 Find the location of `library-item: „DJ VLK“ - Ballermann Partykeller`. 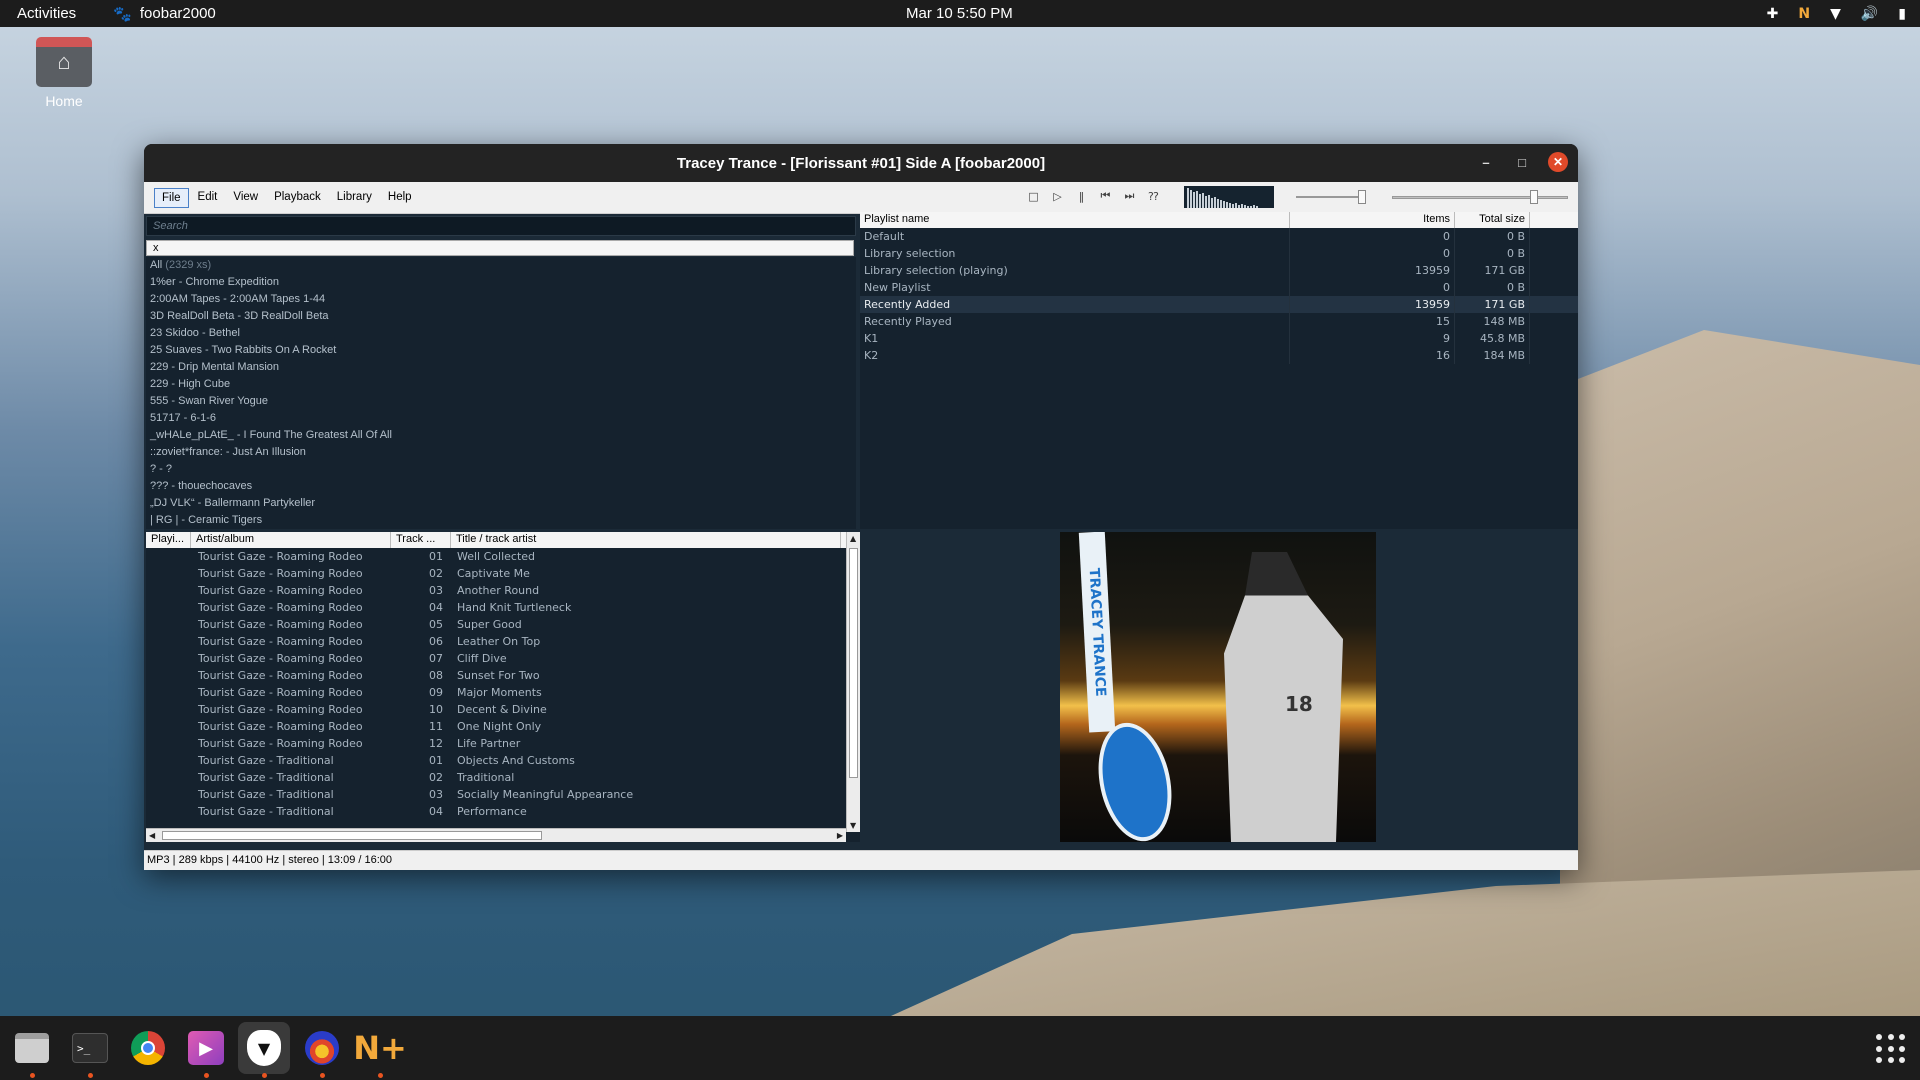

library-item: „DJ VLK“ - Ballermann Partykeller is located at coordinates (501, 503).